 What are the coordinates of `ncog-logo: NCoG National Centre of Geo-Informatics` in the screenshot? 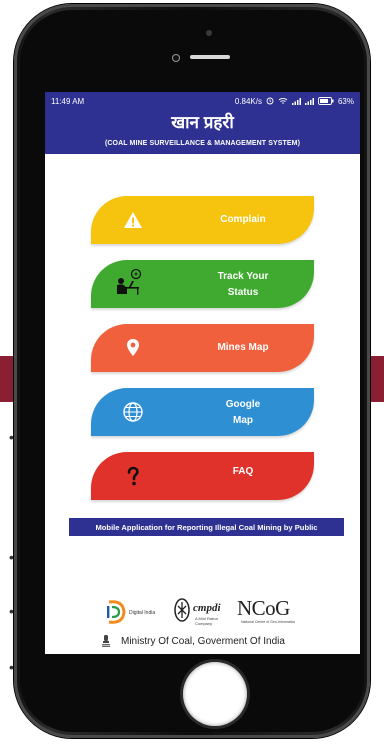 It's located at (272, 611).